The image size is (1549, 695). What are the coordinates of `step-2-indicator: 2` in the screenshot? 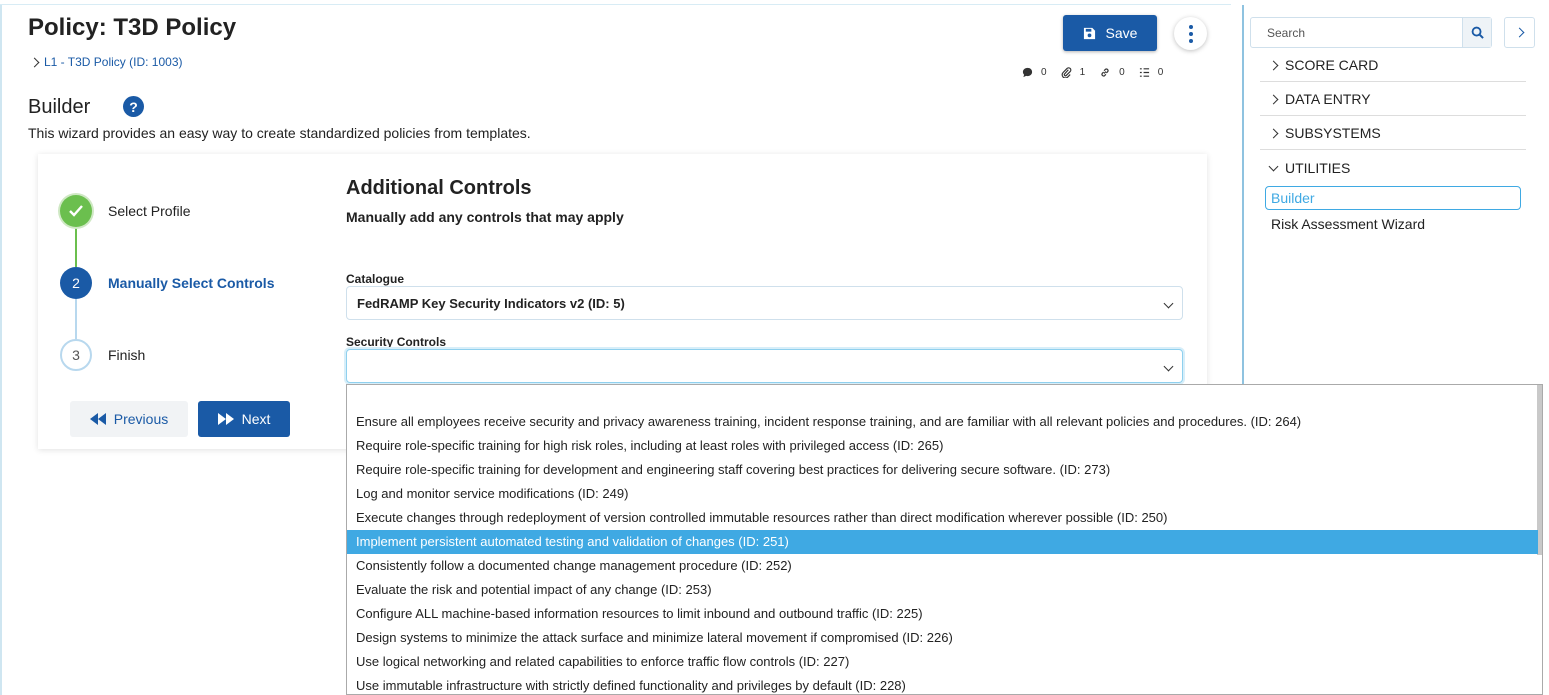 It's located at (76, 283).